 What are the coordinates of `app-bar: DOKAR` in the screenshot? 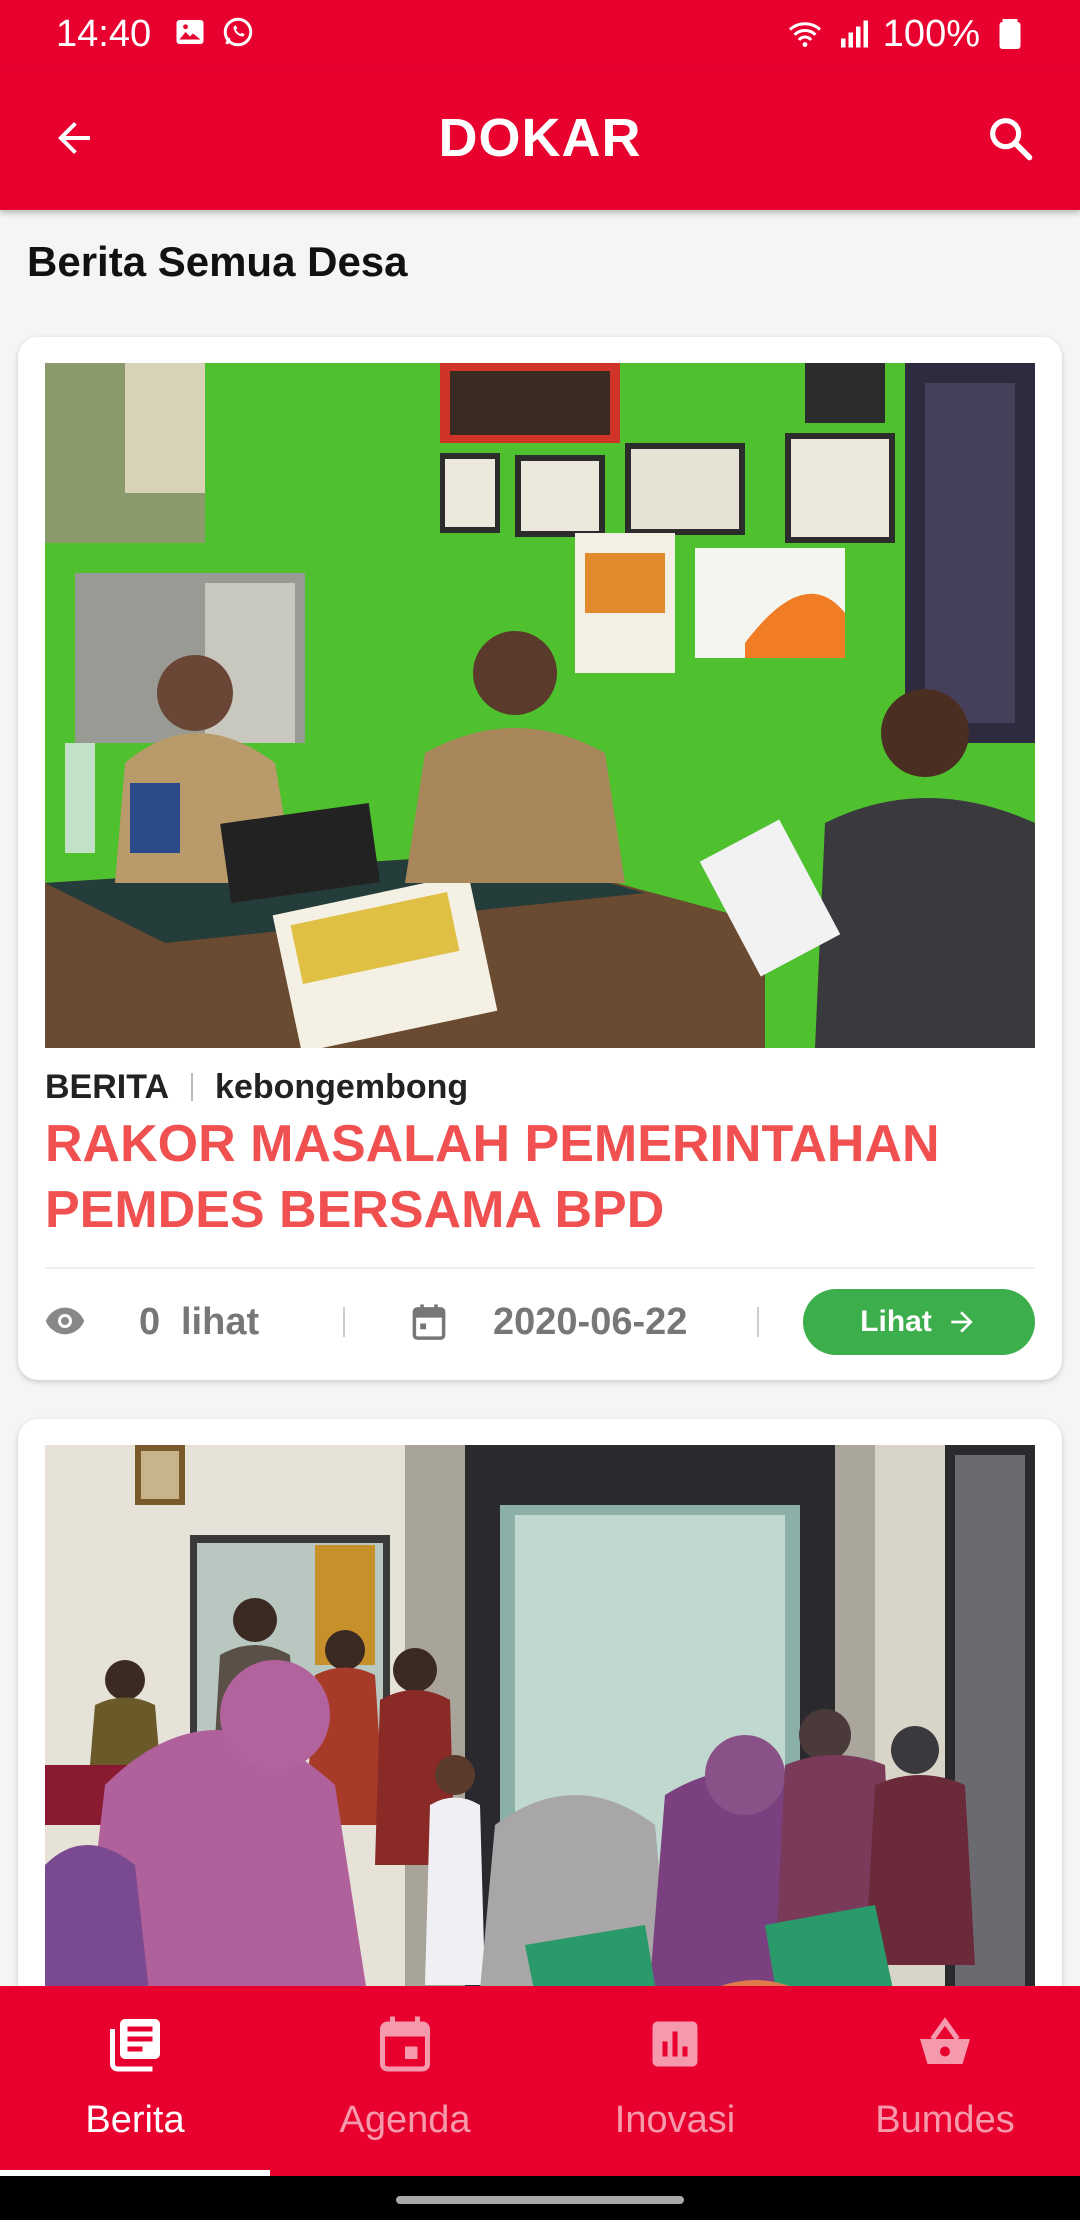 It's located at (540, 139).